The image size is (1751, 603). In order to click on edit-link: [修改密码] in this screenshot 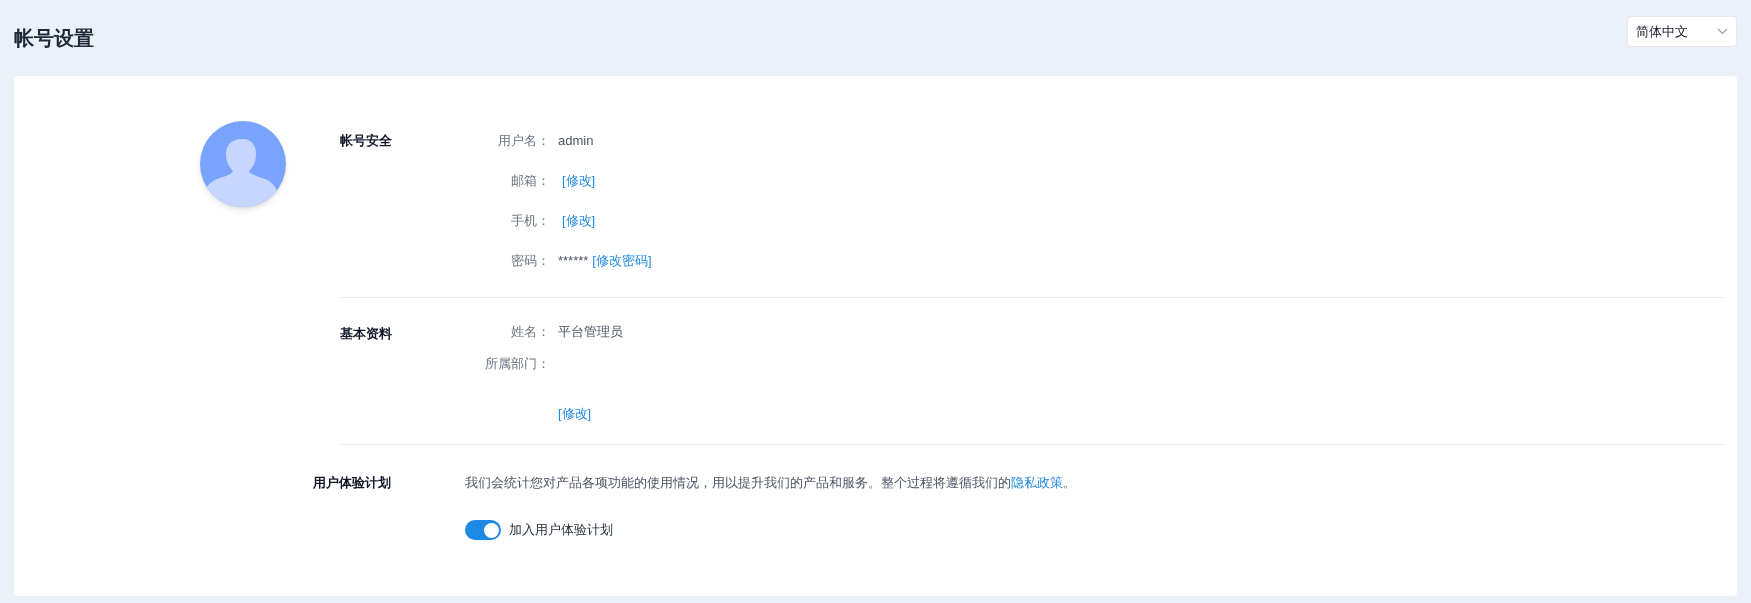, I will do `click(622, 261)`.